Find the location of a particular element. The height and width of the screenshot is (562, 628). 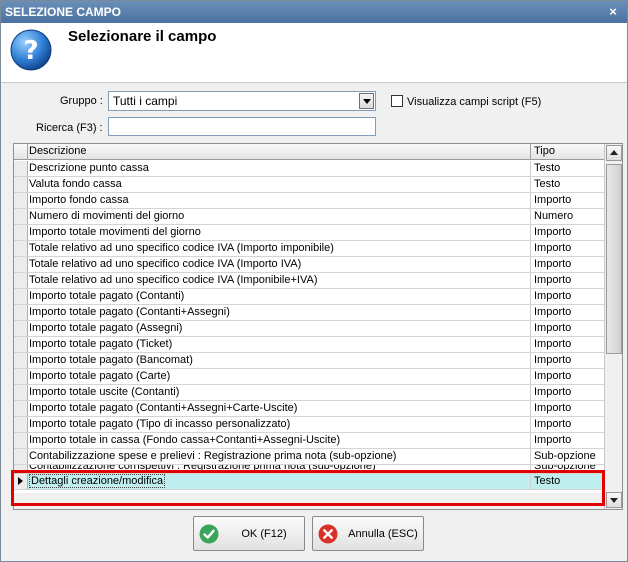

table-row: Importo totale pagato (Carte) Importo is located at coordinates (309, 377).